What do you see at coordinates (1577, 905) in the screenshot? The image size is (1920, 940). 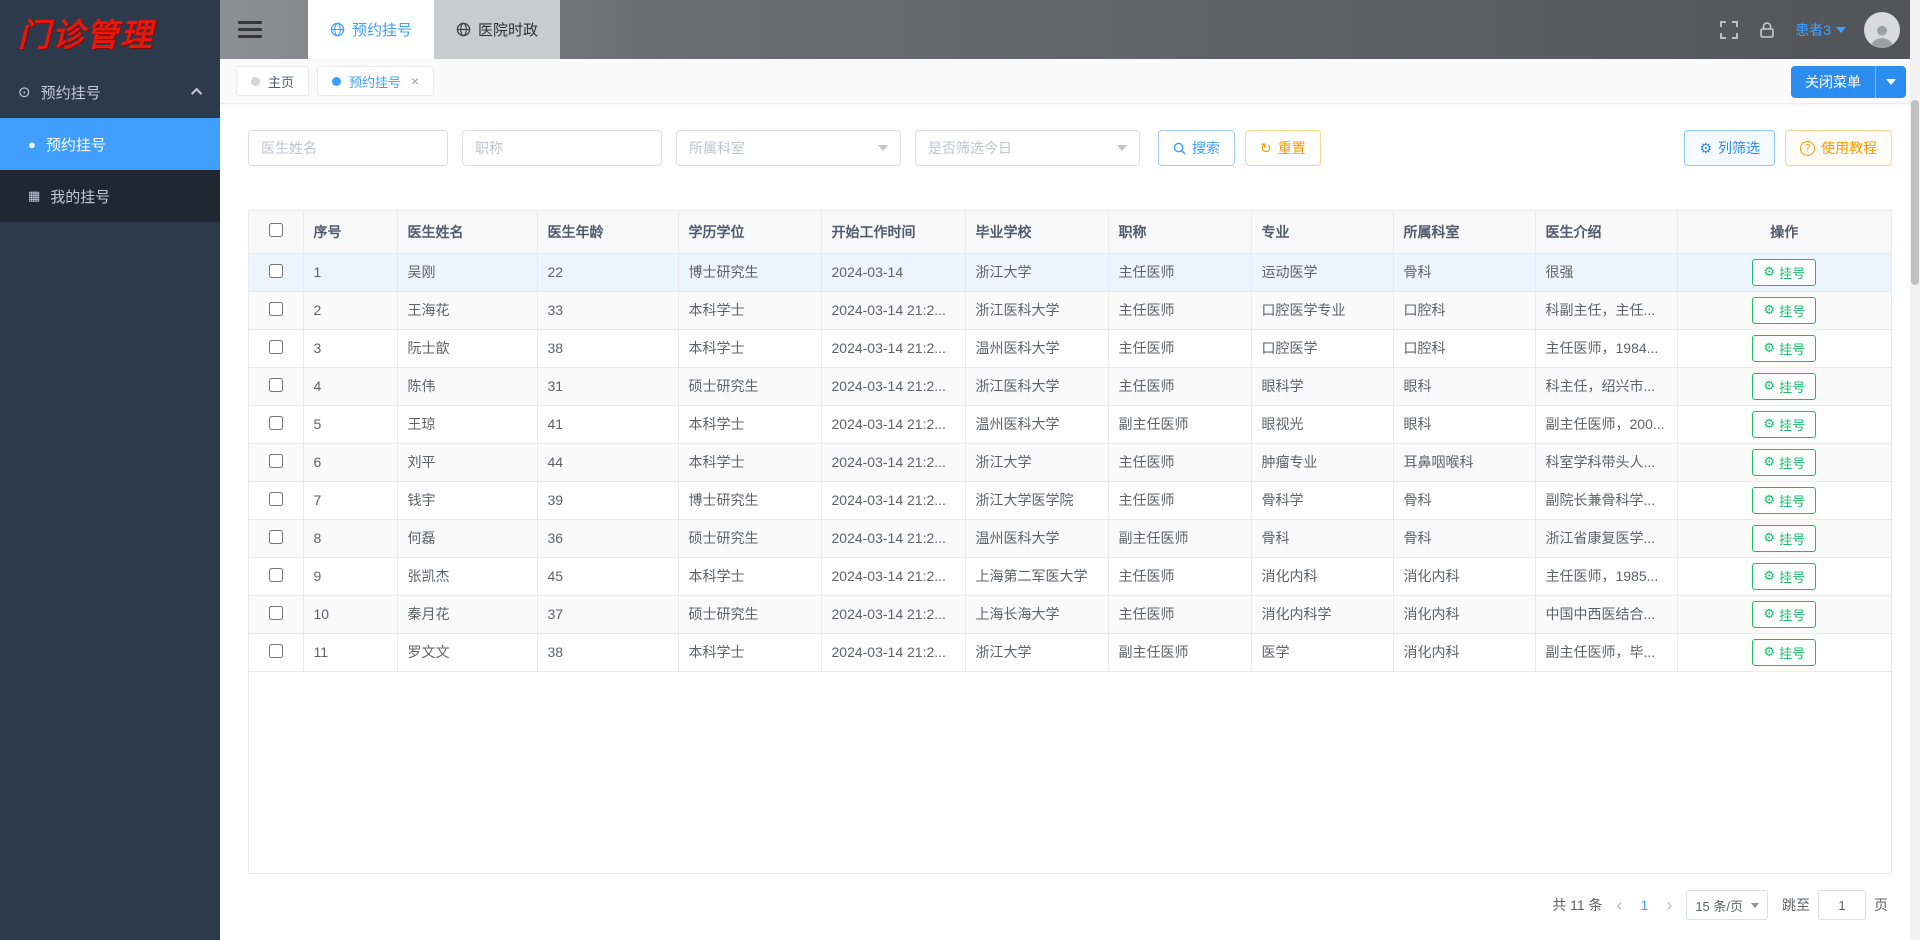 I see `total-count: 共 11 条` at bounding box center [1577, 905].